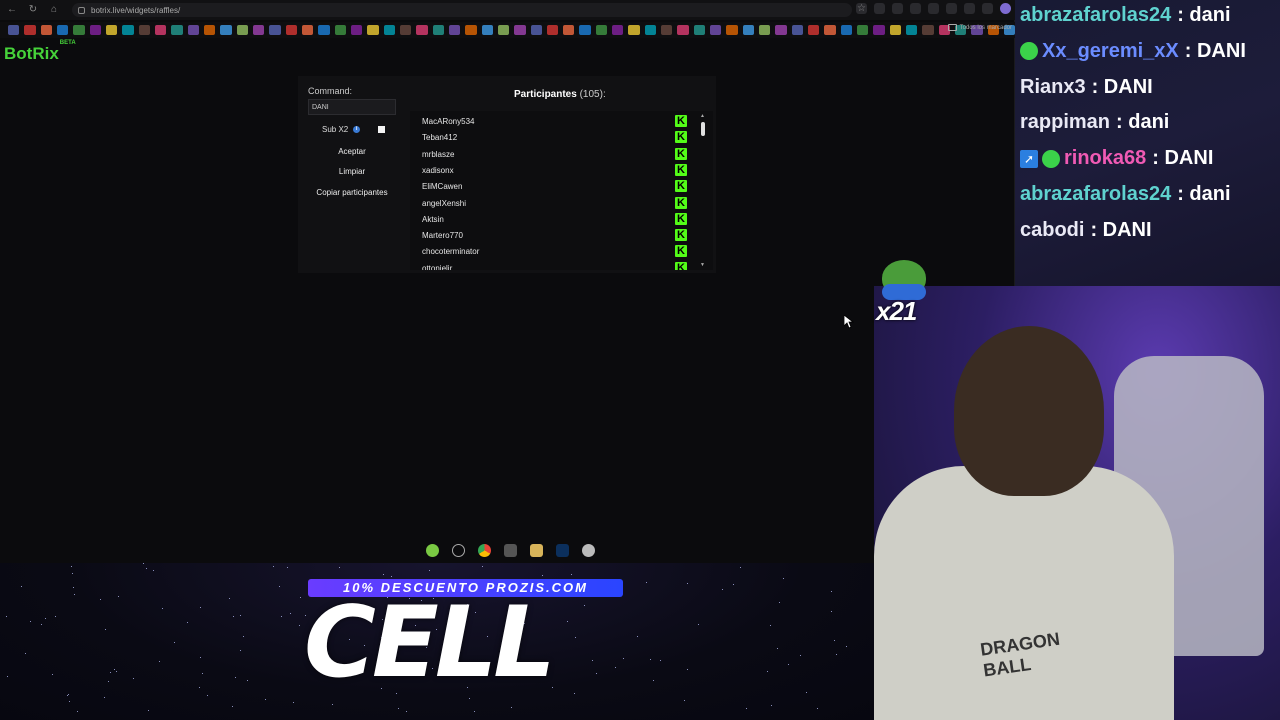  What do you see at coordinates (81, 10) in the screenshot?
I see `site-info-icon` at bounding box center [81, 10].